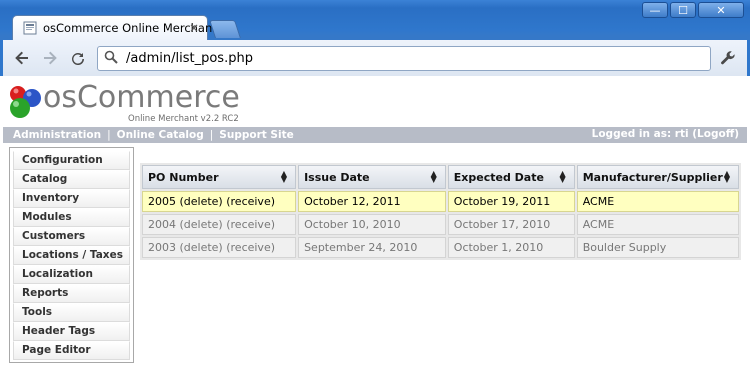 This screenshot has height=374, width=750. What do you see at coordinates (30, 28) in the screenshot?
I see `page-favicon-icon` at bounding box center [30, 28].